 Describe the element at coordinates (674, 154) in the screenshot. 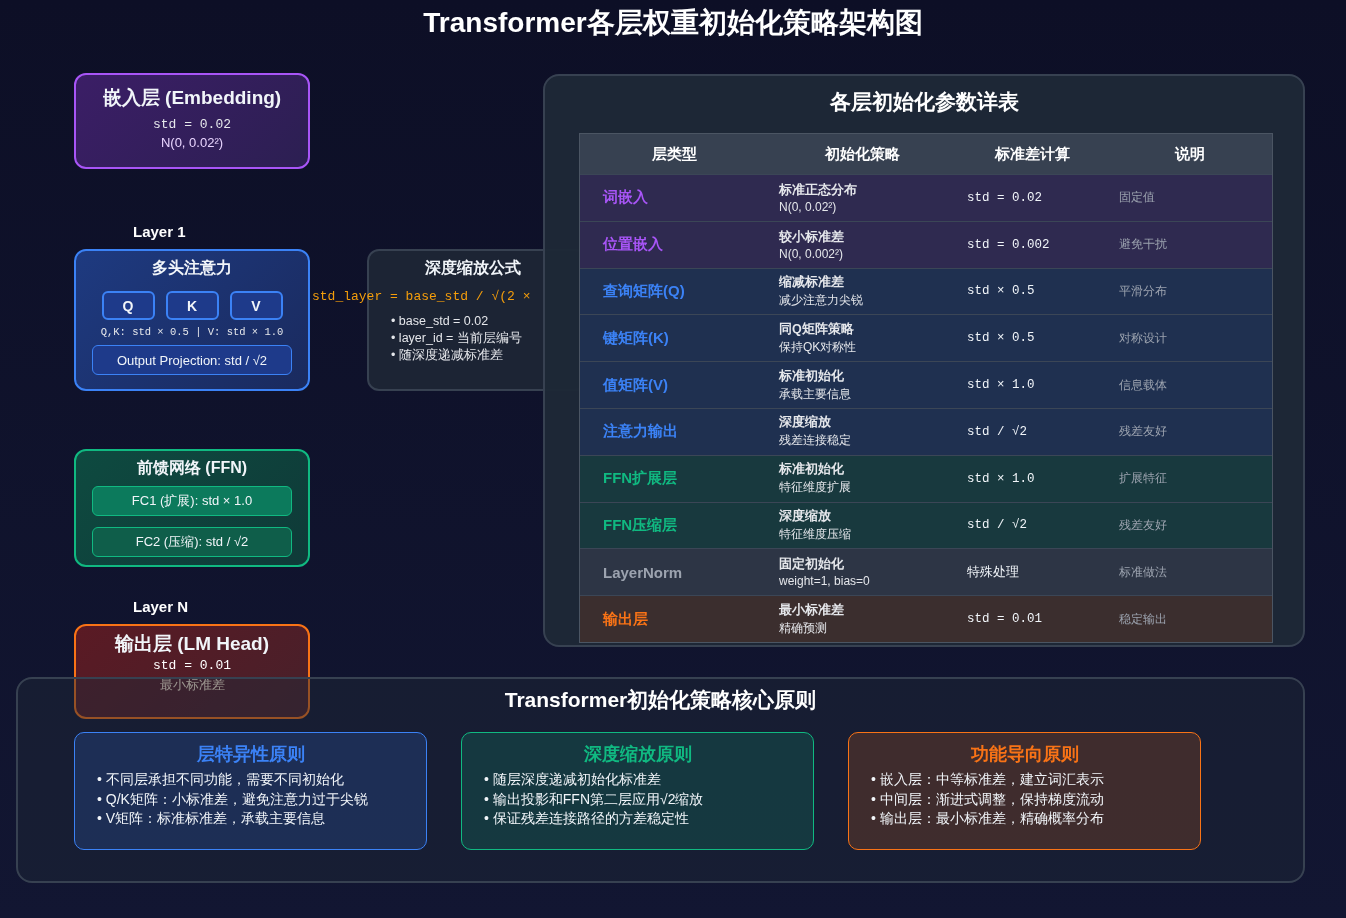

I see `column-header: 层类型` at that location.